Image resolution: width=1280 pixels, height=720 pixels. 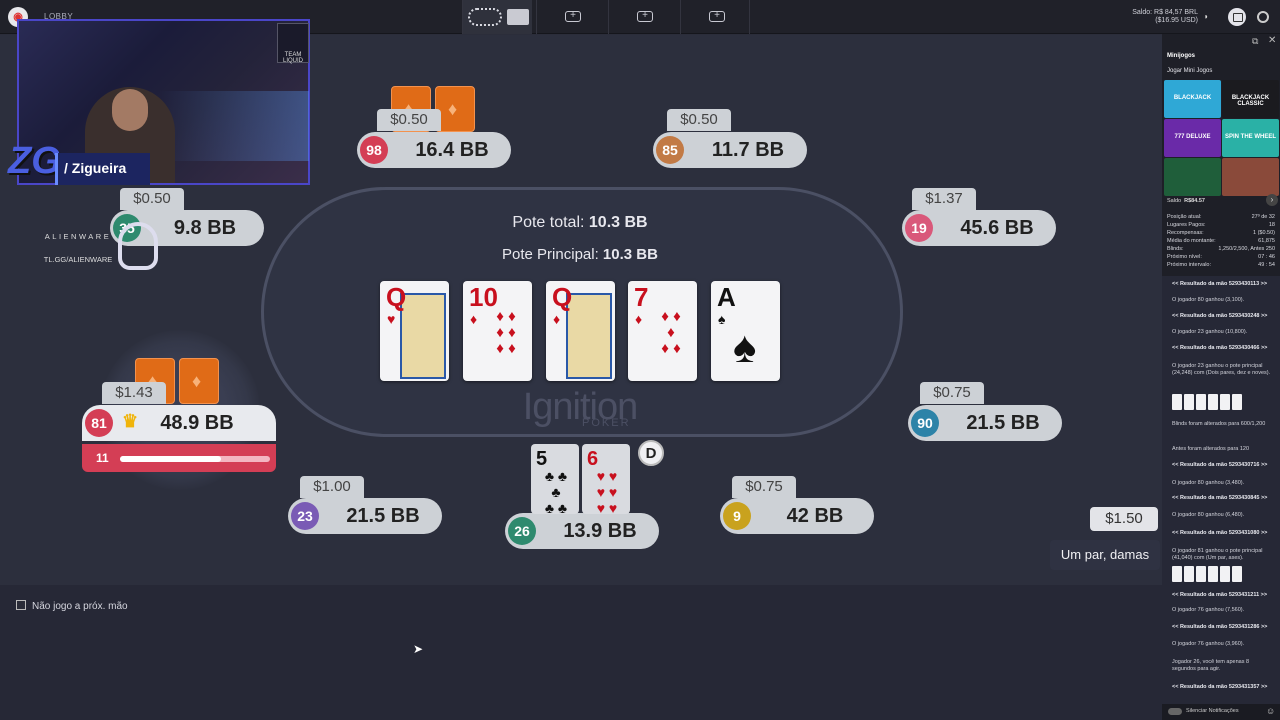 I want to click on seat-bet: $1.00, so click(x=332, y=487).